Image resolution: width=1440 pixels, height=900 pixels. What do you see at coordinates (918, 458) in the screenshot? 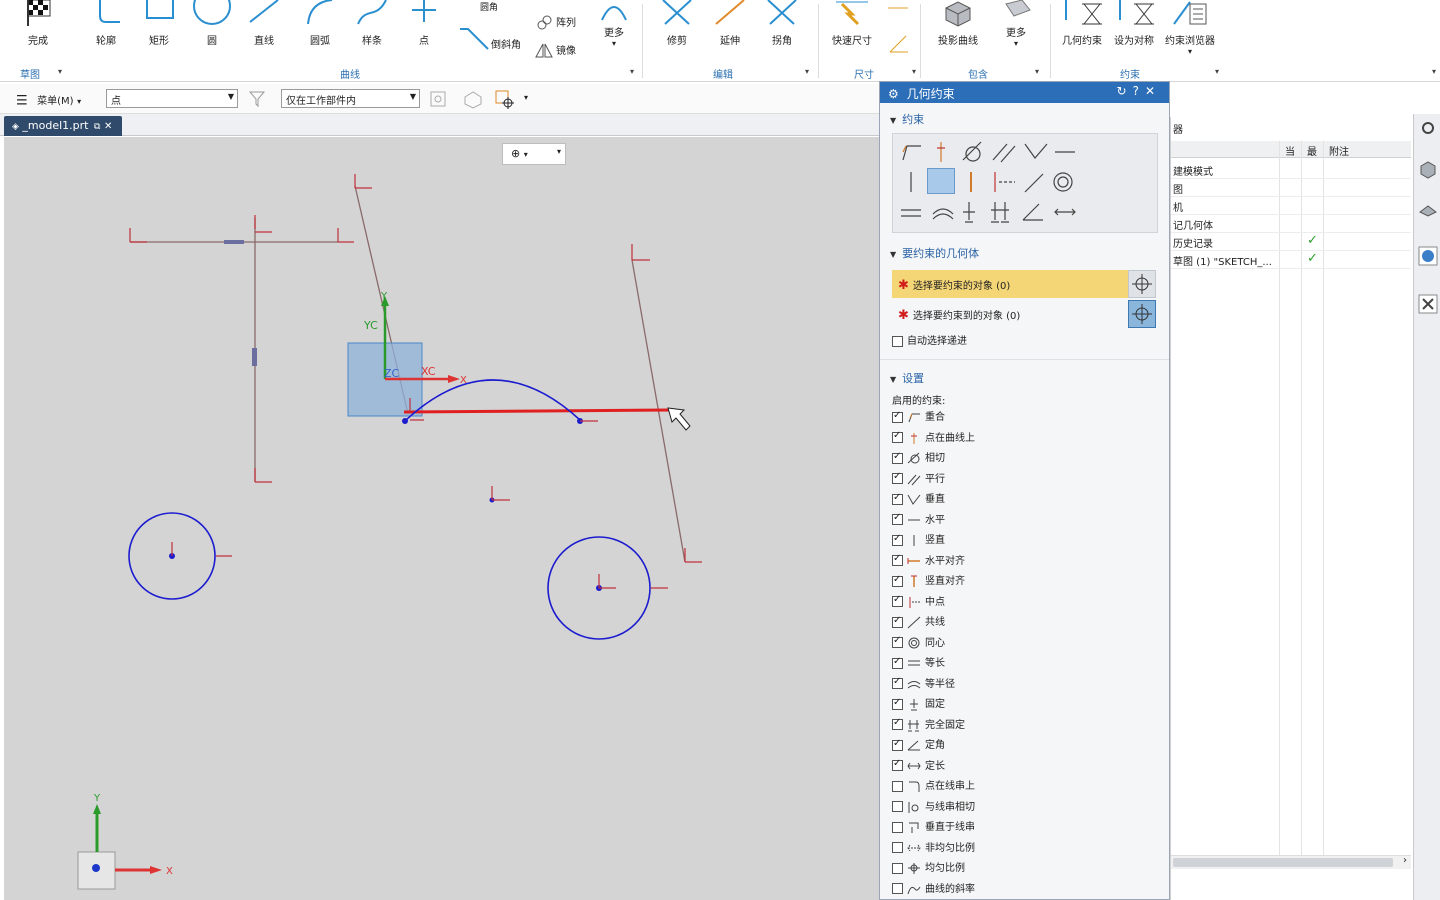
I see `constraint-option-row: 相切` at bounding box center [918, 458].